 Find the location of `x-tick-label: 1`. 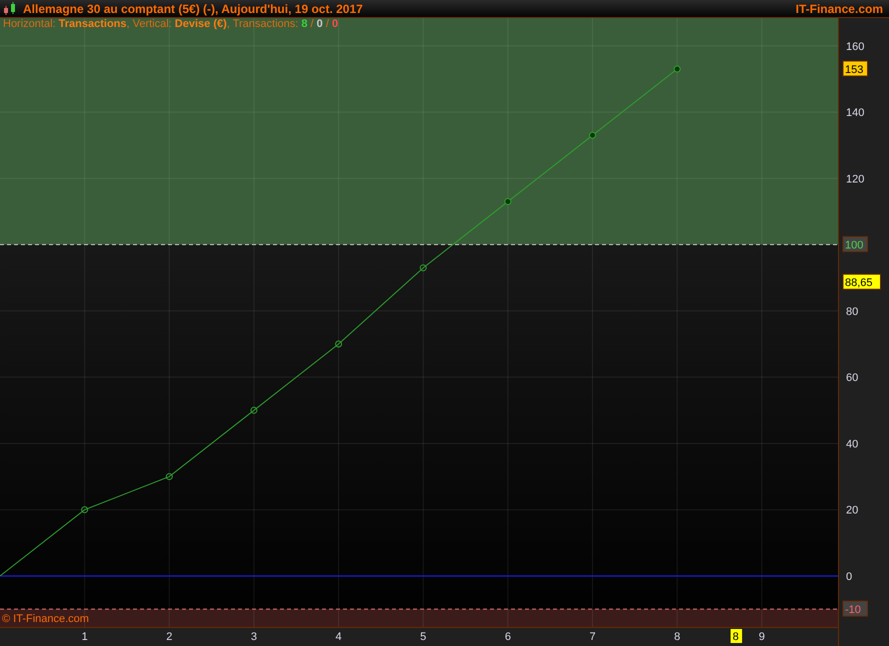

x-tick-label: 1 is located at coordinates (85, 637).